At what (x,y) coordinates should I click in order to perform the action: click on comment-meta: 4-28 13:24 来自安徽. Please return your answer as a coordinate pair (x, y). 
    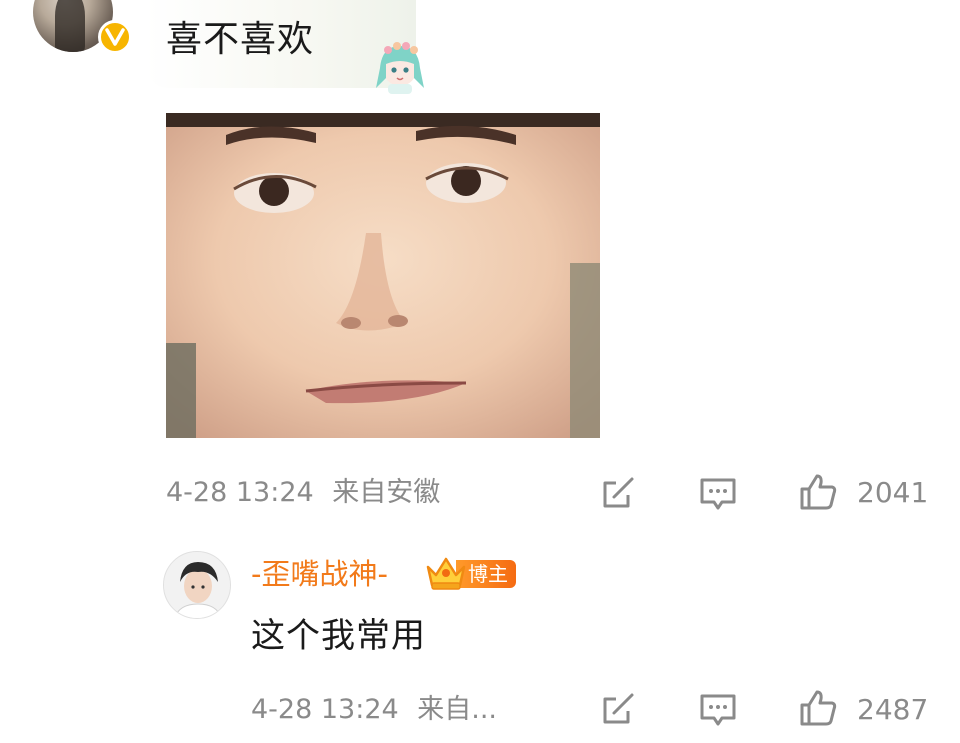
    Looking at the image, I should click on (303, 493).